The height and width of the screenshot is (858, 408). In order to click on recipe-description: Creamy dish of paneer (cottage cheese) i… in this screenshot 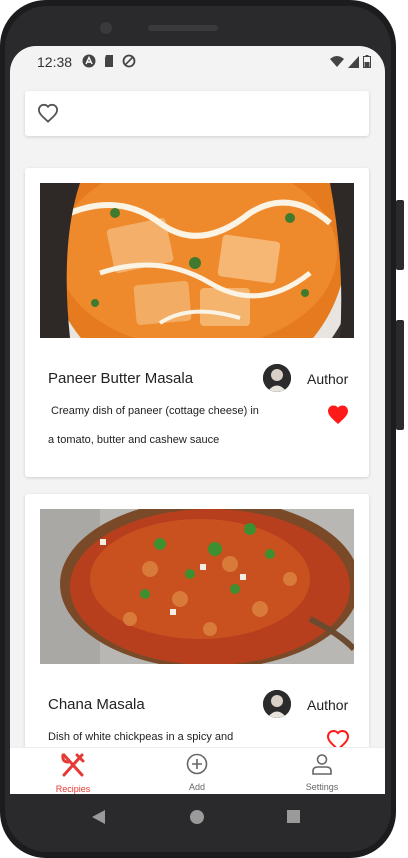, I will do `click(158, 426)`.